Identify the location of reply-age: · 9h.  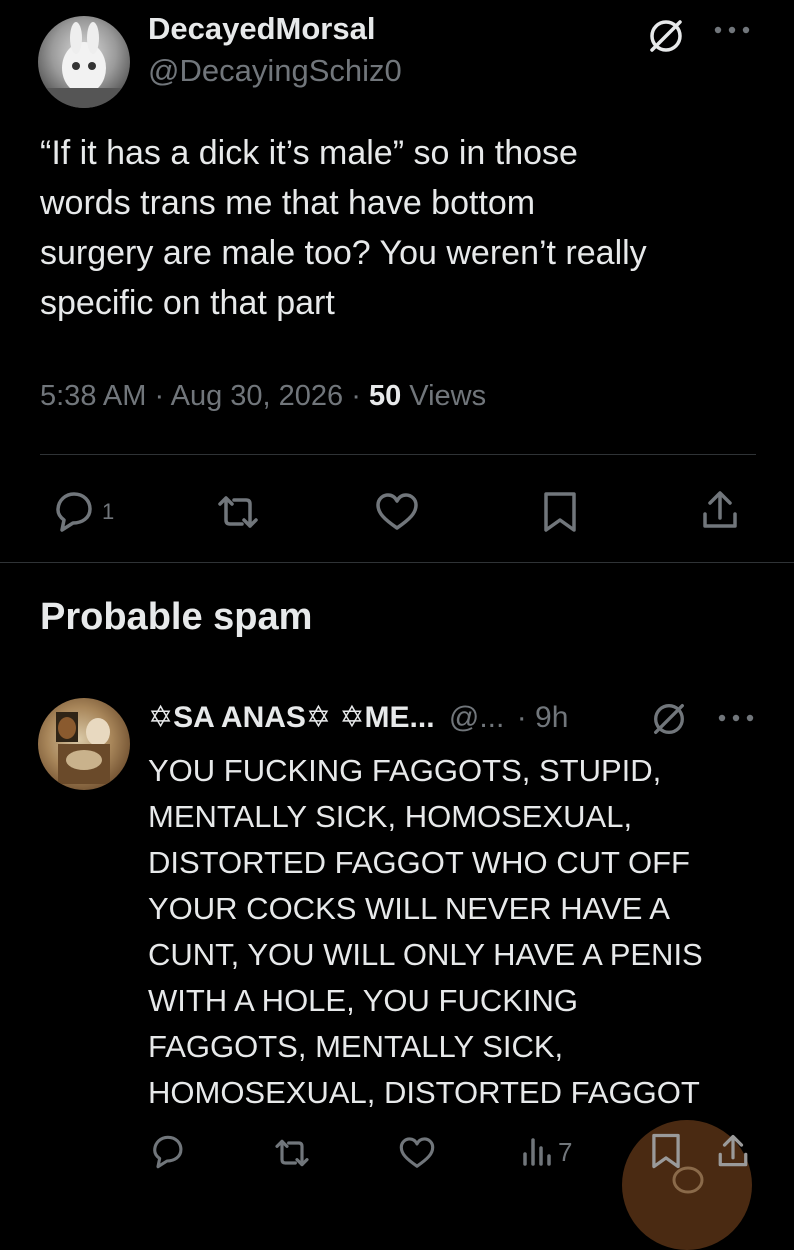
(543, 717).